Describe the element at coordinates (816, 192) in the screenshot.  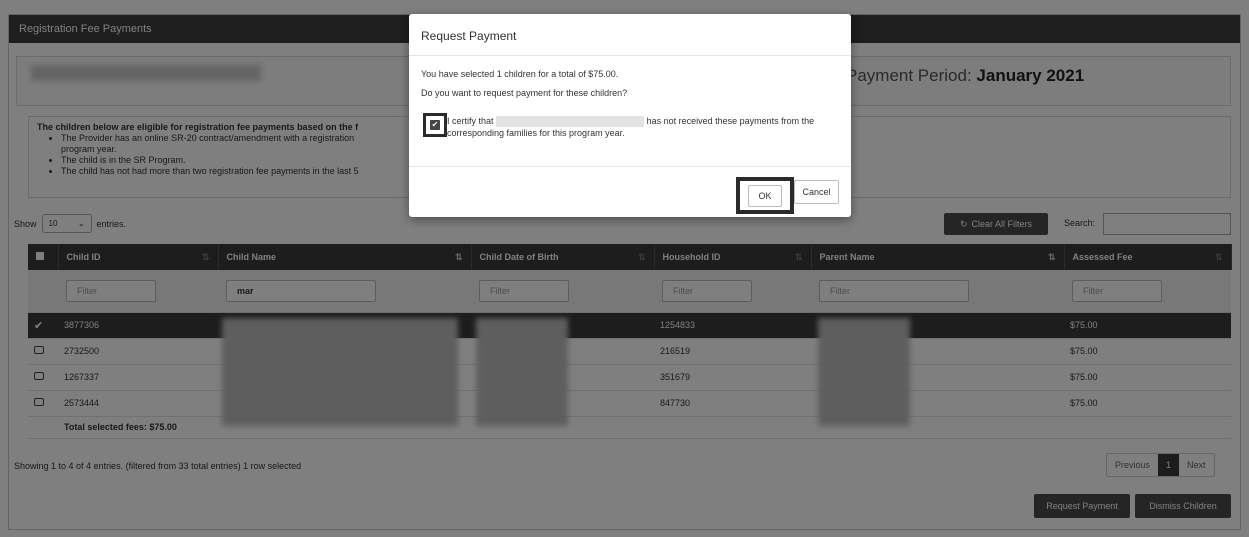
I see `cancel-button: Cancel` at that location.